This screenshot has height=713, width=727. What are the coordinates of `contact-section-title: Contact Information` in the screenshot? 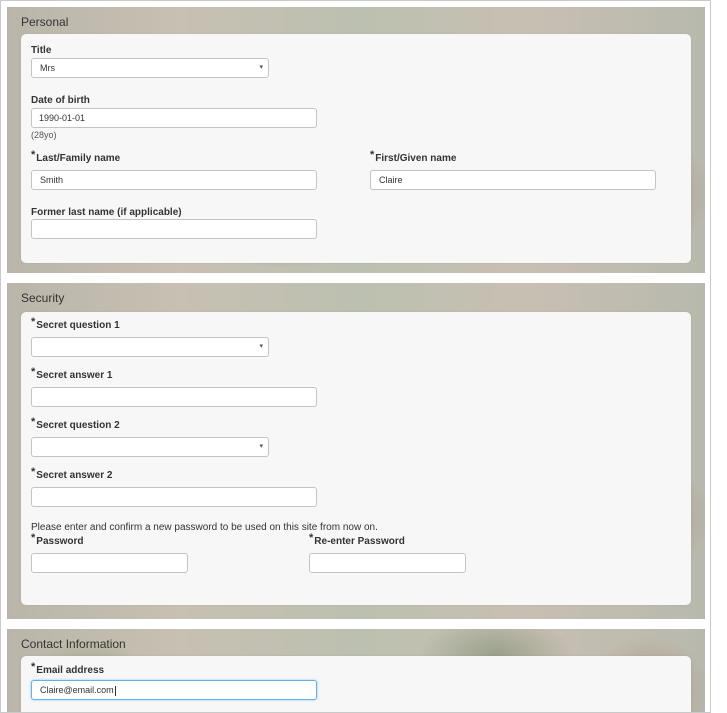 It's located at (73, 644).